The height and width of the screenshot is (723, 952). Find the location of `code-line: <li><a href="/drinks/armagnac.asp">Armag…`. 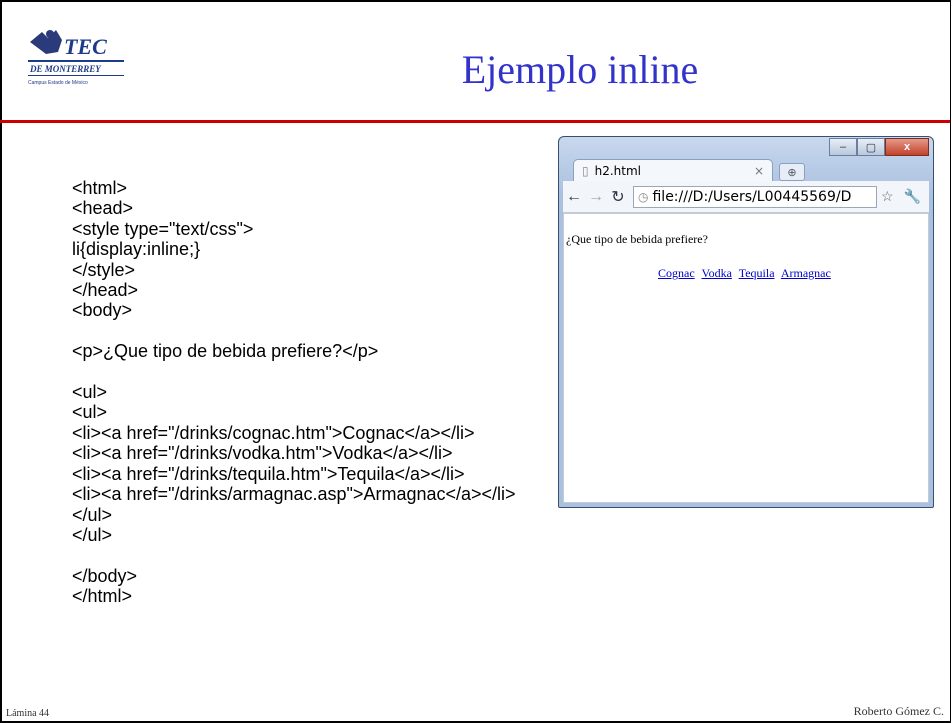

code-line: <li><a href="/drinks/armagnac.asp">Armag… is located at coordinates (294, 494).